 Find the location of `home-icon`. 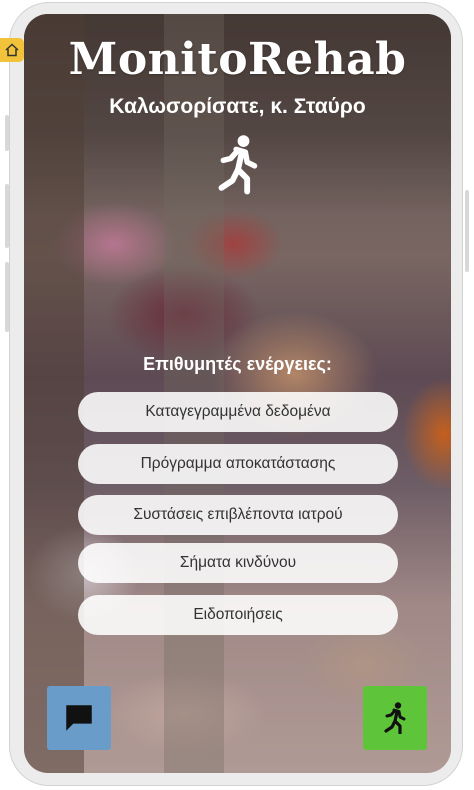

home-icon is located at coordinates (12, 50).